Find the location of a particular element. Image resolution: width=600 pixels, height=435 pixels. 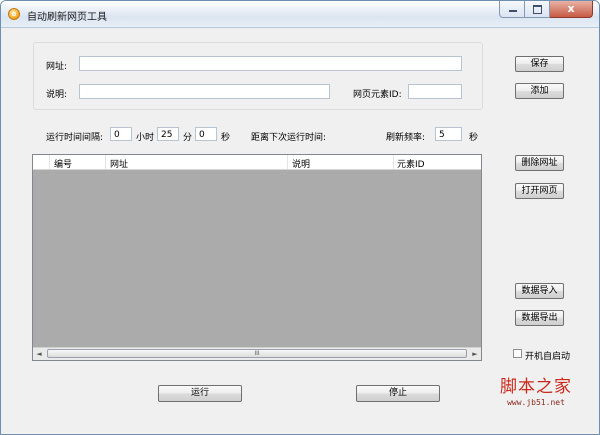

scroll-thumb: III is located at coordinates (257, 353).